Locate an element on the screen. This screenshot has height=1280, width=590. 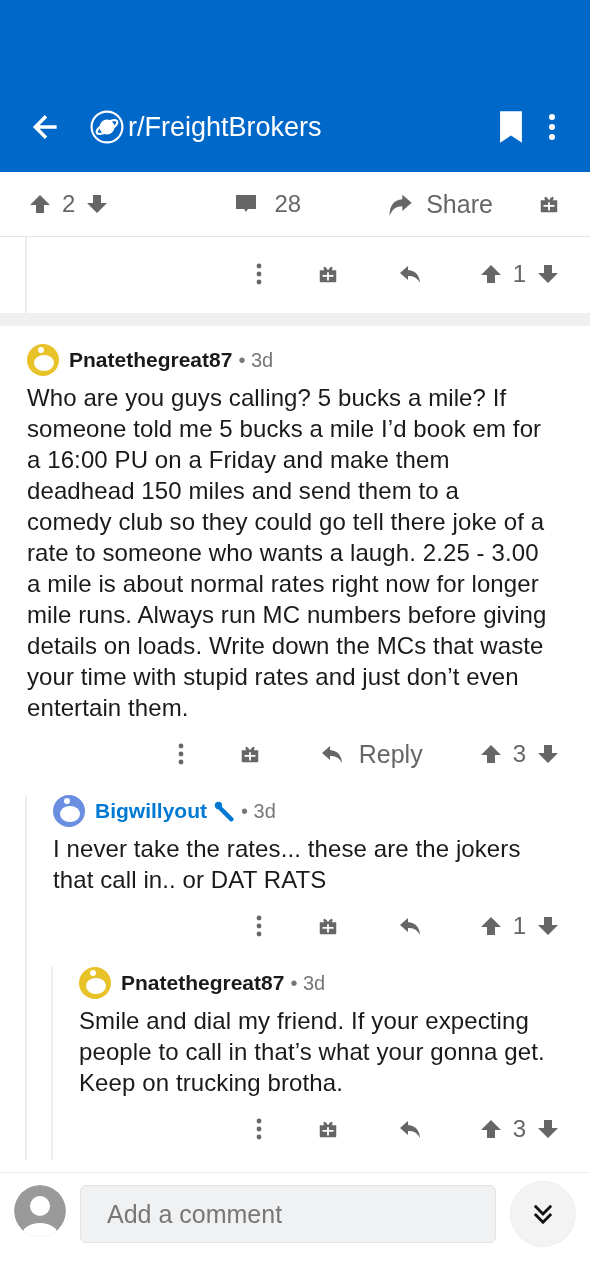
planet-icon is located at coordinates (107, 127).